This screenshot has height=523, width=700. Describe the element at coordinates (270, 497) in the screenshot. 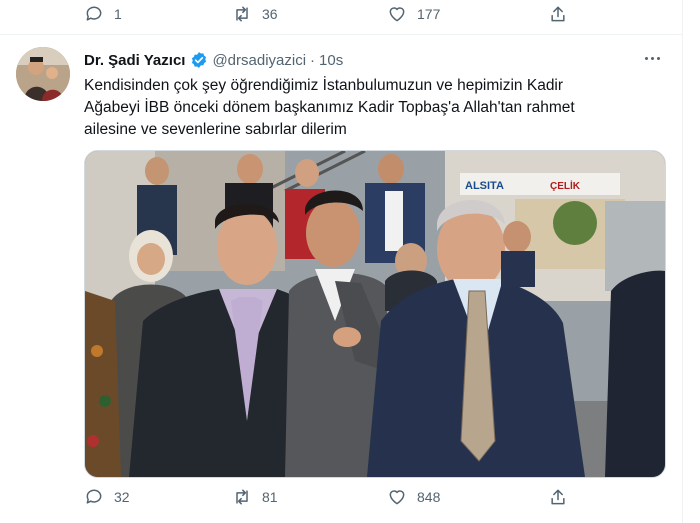

I see `retweet-count: 81` at that location.